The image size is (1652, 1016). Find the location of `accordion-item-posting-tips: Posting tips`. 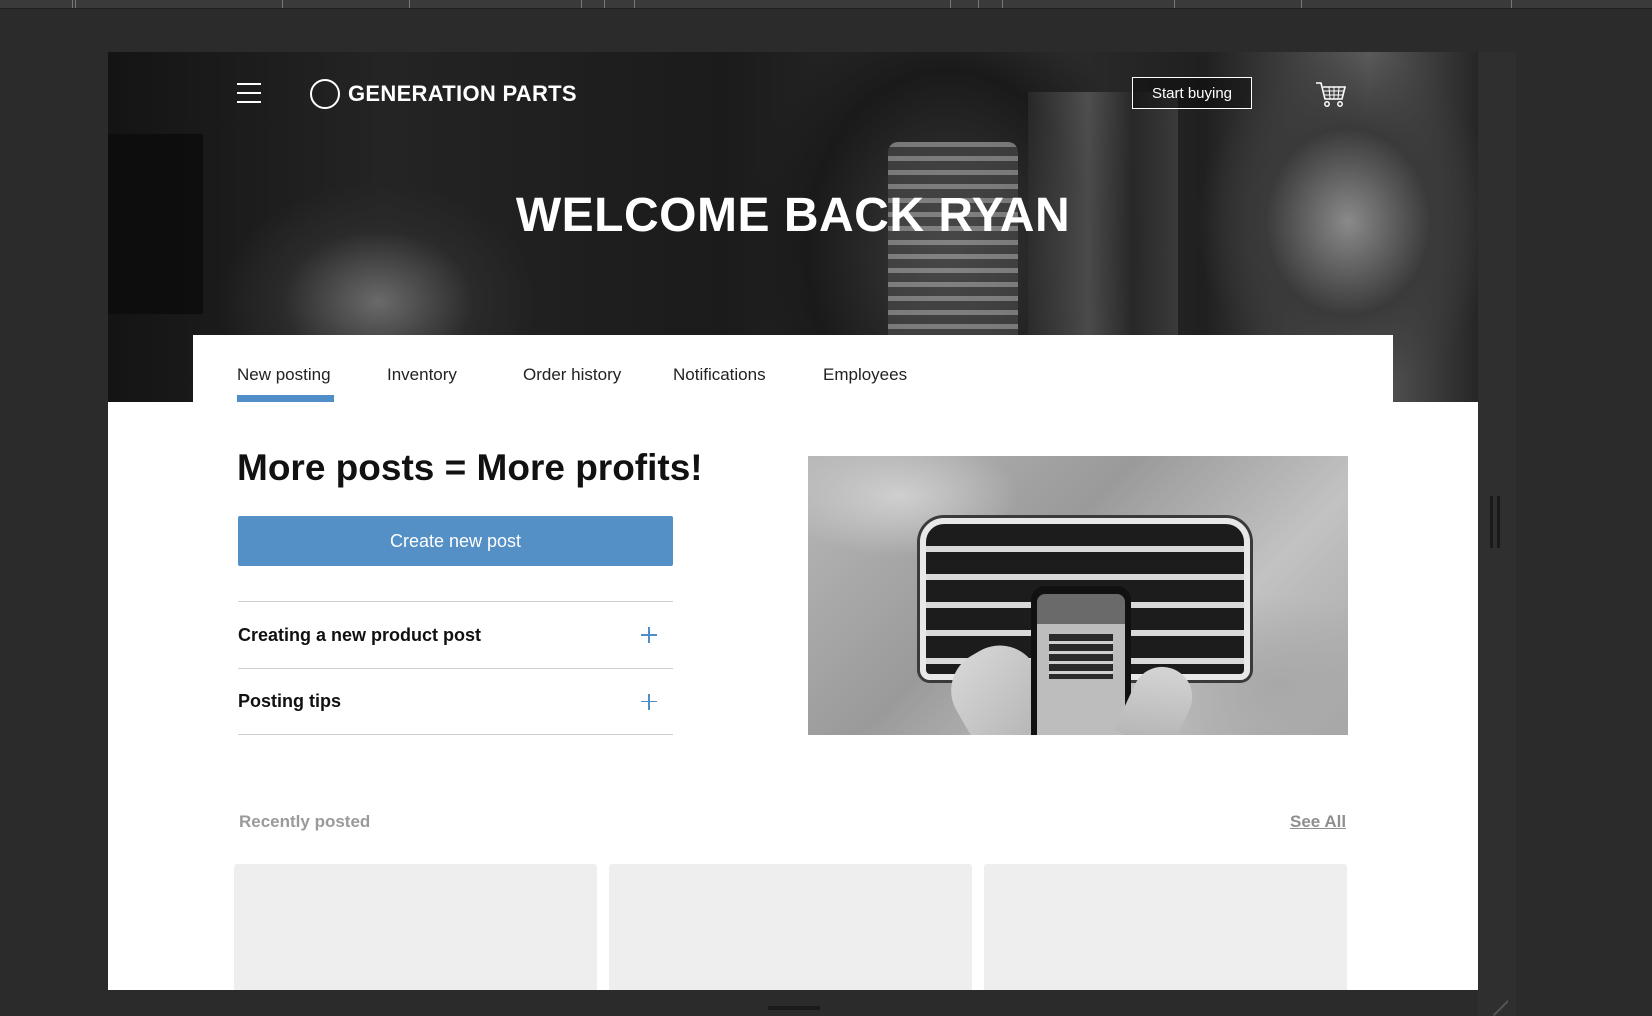

accordion-item-posting-tips: Posting tips is located at coordinates (455, 701).